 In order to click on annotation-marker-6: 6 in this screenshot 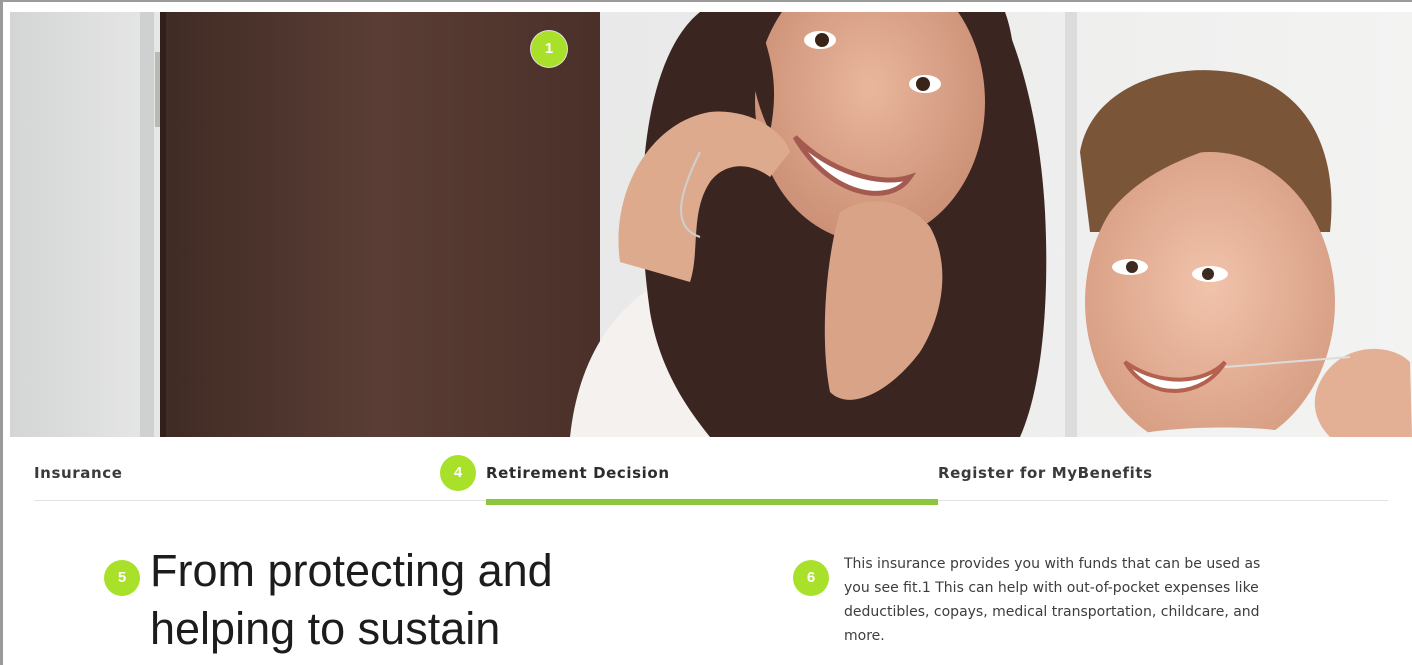, I will do `click(811, 578)`.